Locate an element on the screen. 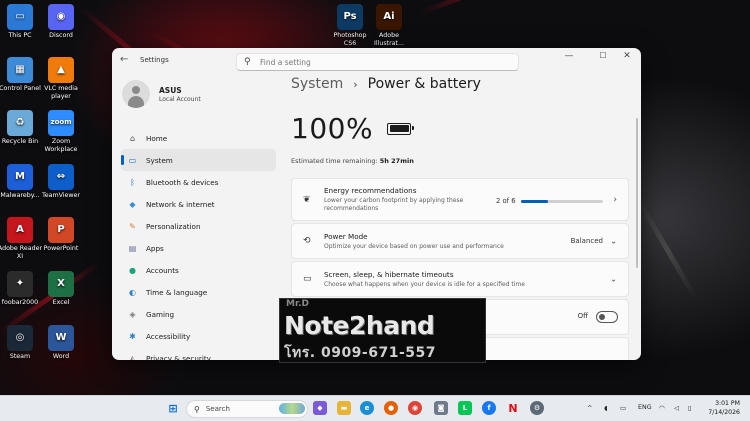  desktop-icon-vlc-media-player: ▲ VLC media player is located at coordinates (61, 78).